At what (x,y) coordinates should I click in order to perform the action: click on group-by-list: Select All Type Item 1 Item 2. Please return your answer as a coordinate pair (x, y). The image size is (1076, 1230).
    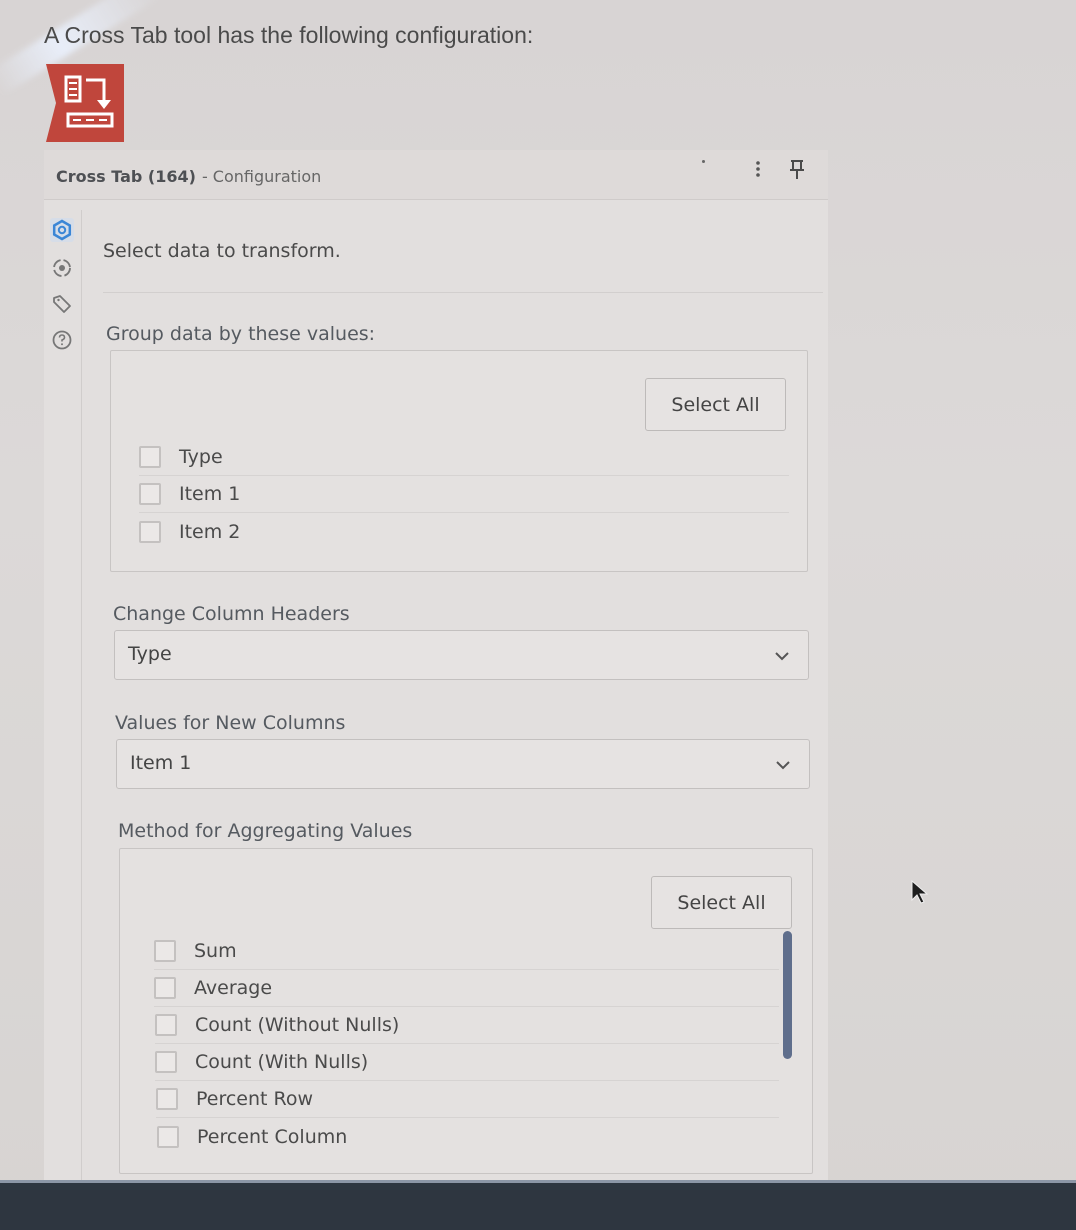
    Looking at the image, I should click on (459, 461).